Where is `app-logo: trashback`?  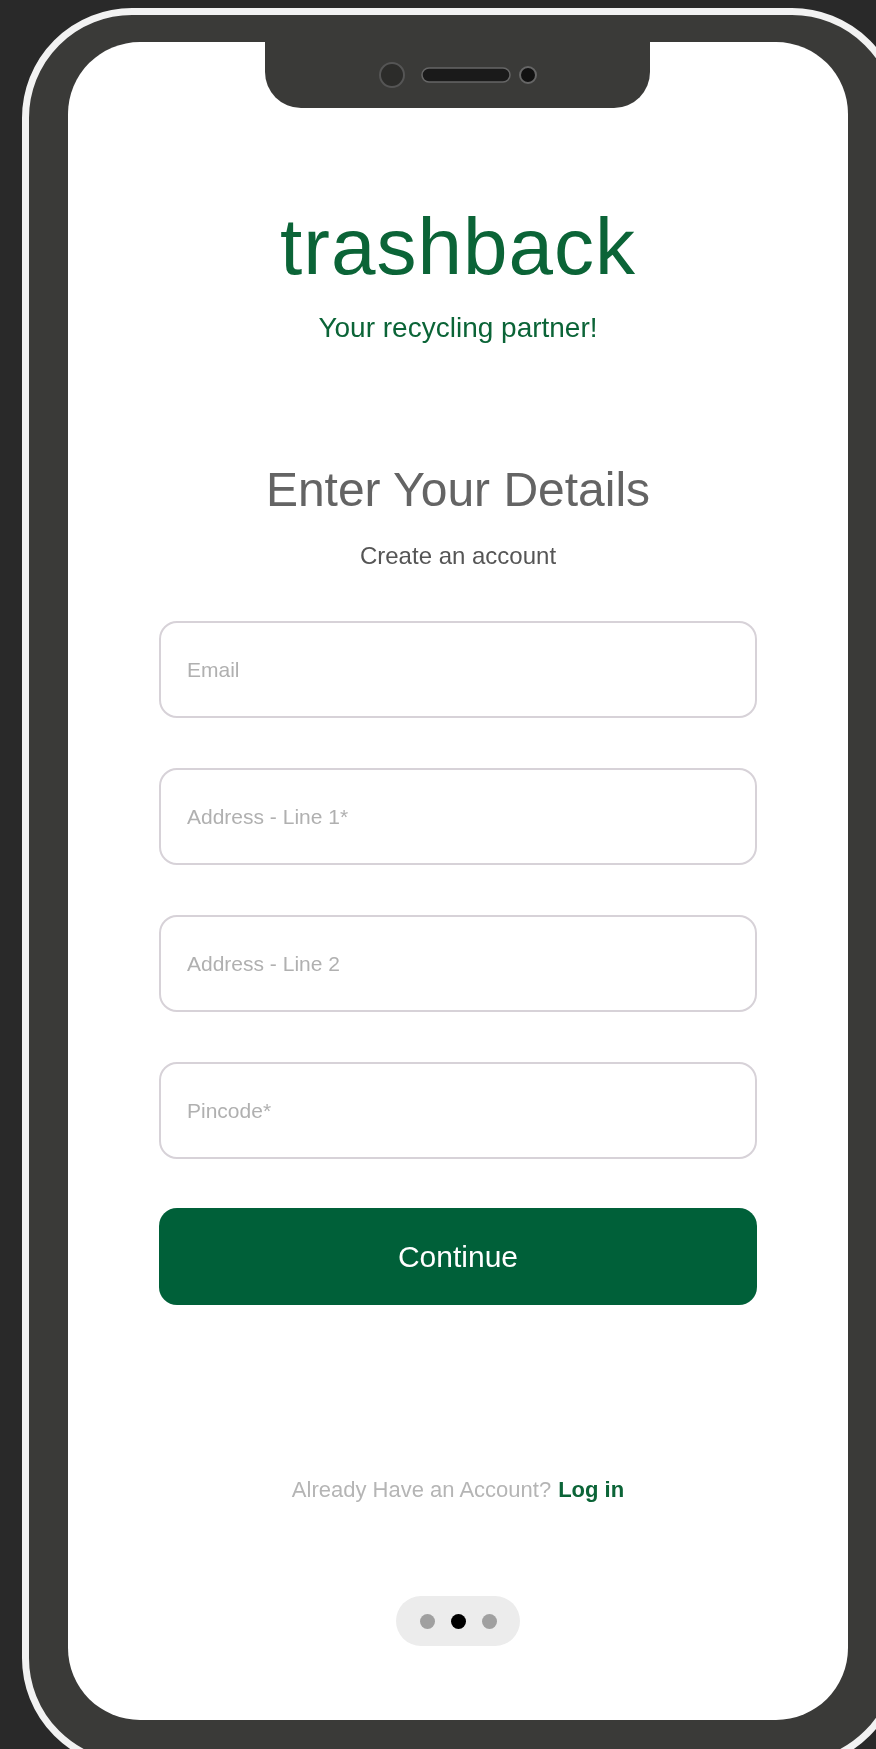 app-logo: trashback is located at coordinates (458, 247).